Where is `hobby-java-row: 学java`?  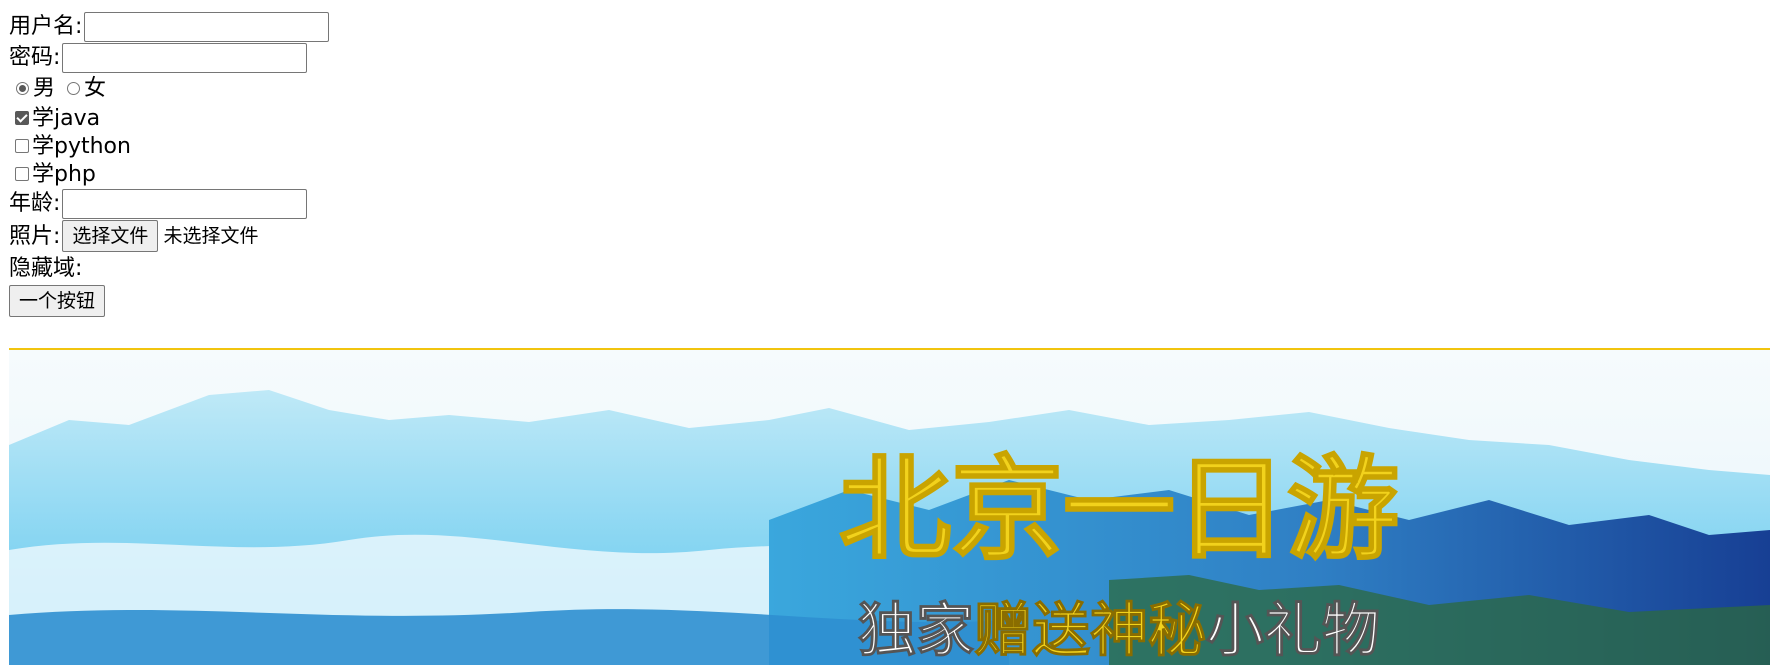
hobby-java-row: 学java is located at coordinates (309, 118).